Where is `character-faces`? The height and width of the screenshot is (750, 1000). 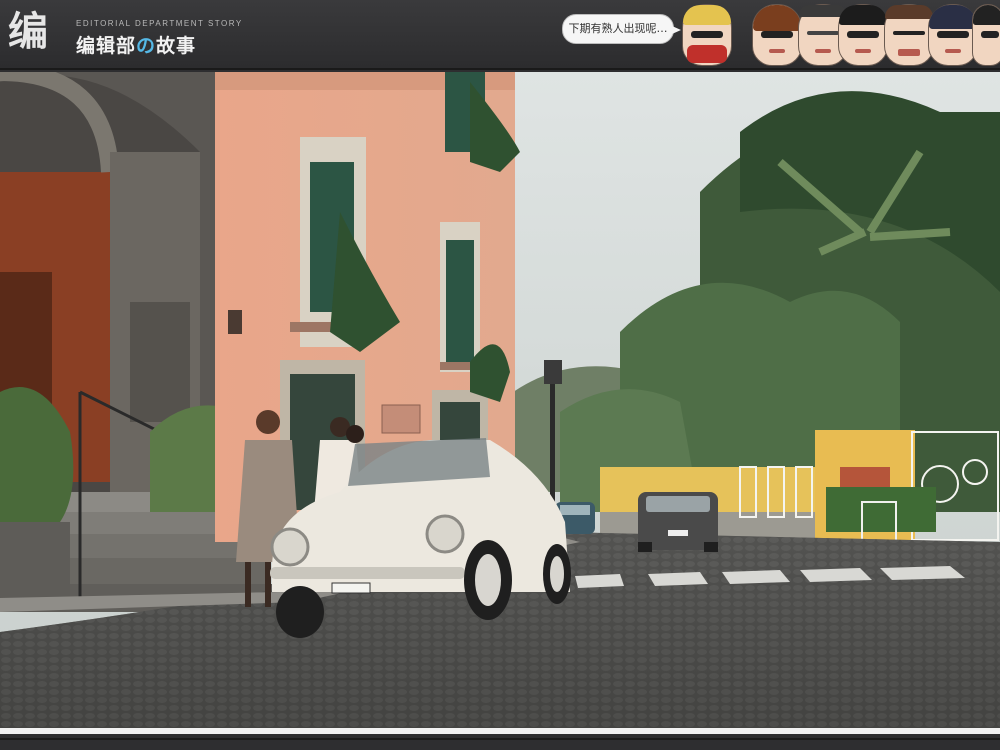 character-faces is located at coordinates (840, 33).